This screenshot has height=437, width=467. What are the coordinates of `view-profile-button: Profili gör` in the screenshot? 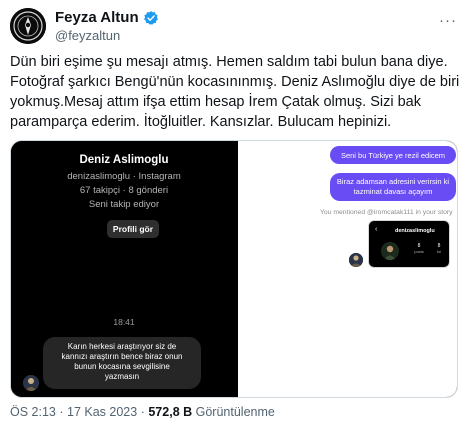 It's located at (133, 229).